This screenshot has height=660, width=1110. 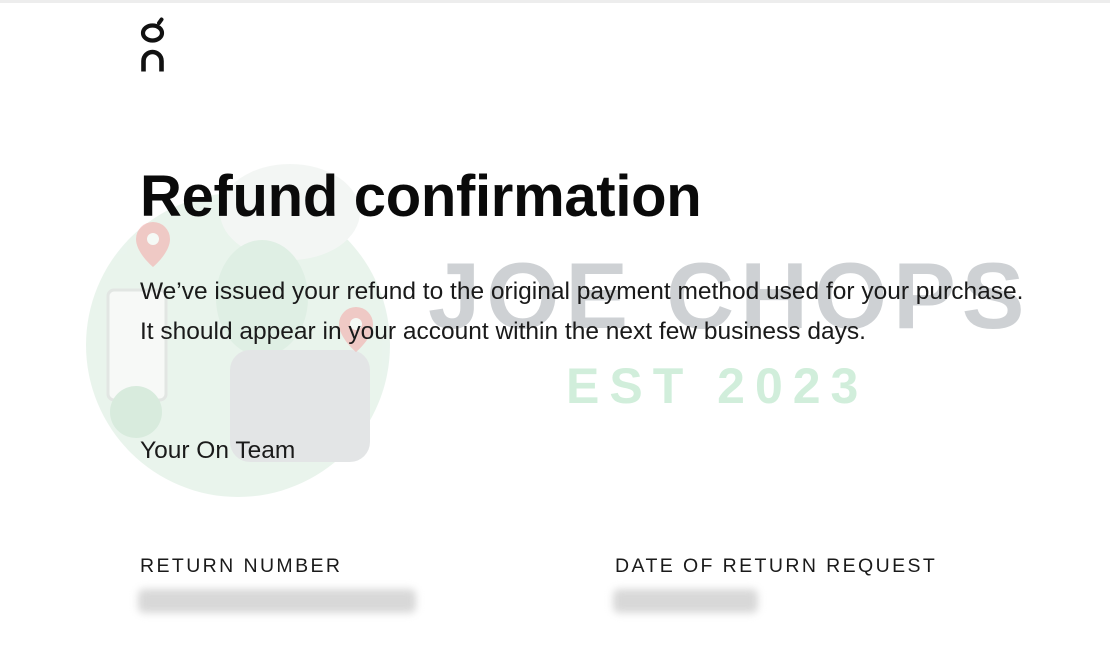 What do you see at coordinates (154, 46) in the screenshot?
I see `on-logo-icon` at bounding box center [154, 46].